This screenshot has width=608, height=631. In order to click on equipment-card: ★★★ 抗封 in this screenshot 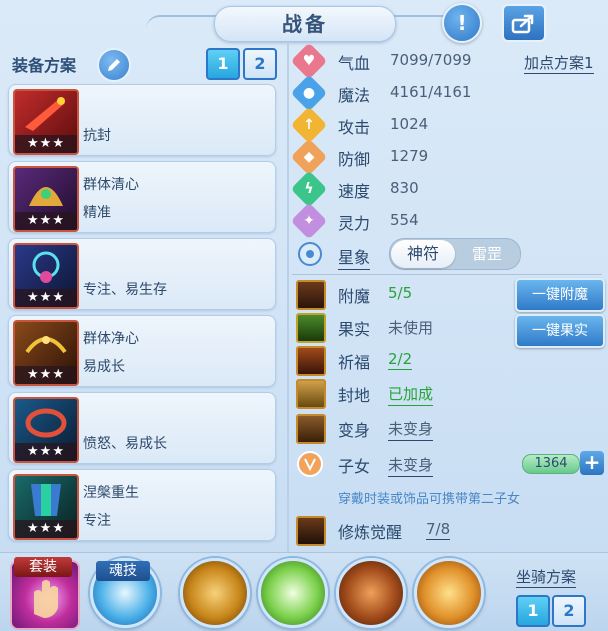, I will do `click(142, 120)`.